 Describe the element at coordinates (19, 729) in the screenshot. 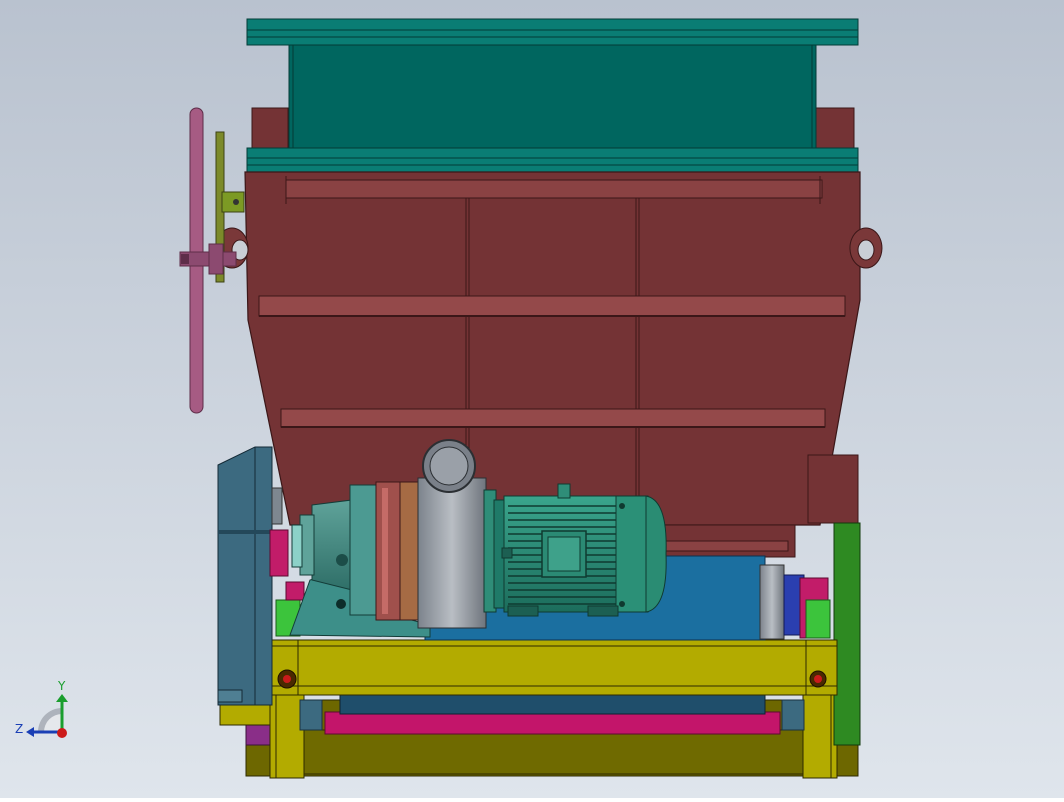

I see `triad-z-label: Z` at that location.